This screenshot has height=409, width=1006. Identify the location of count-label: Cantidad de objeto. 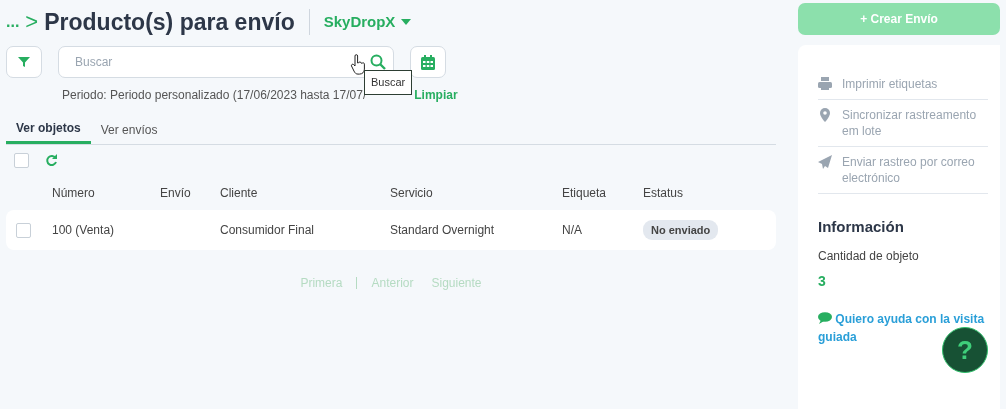
(869, 256).